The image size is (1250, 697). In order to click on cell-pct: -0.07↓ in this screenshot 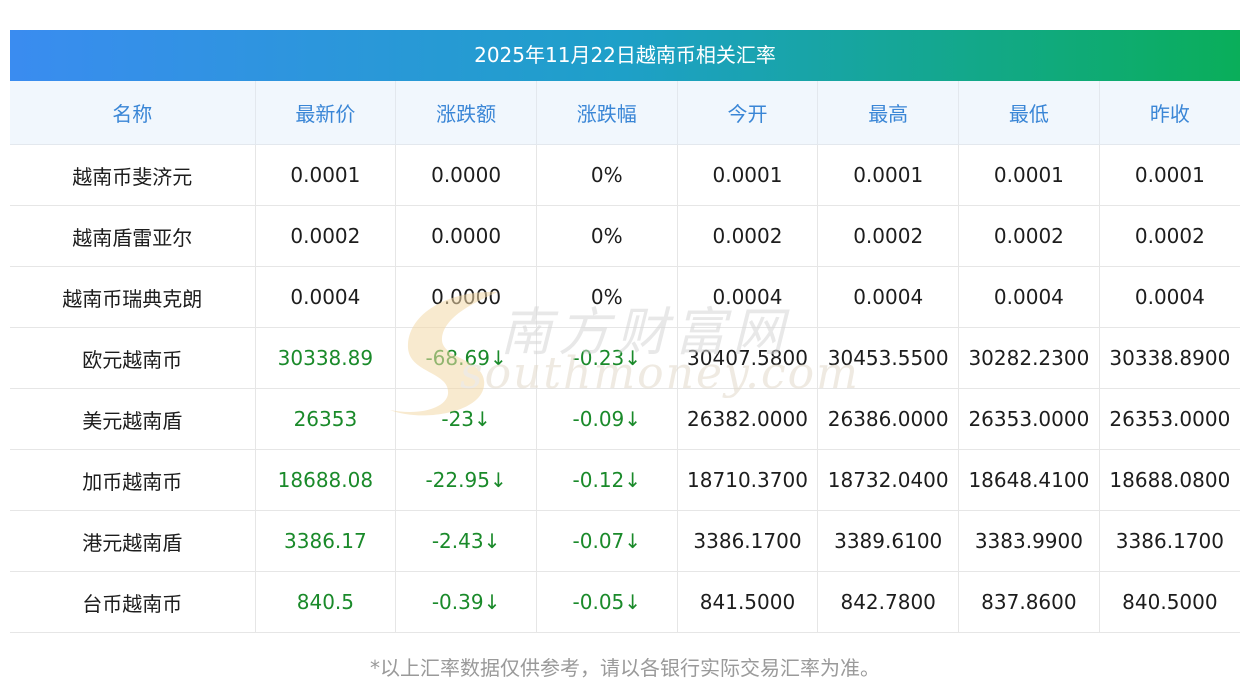, I will do `click(607, 541)`.